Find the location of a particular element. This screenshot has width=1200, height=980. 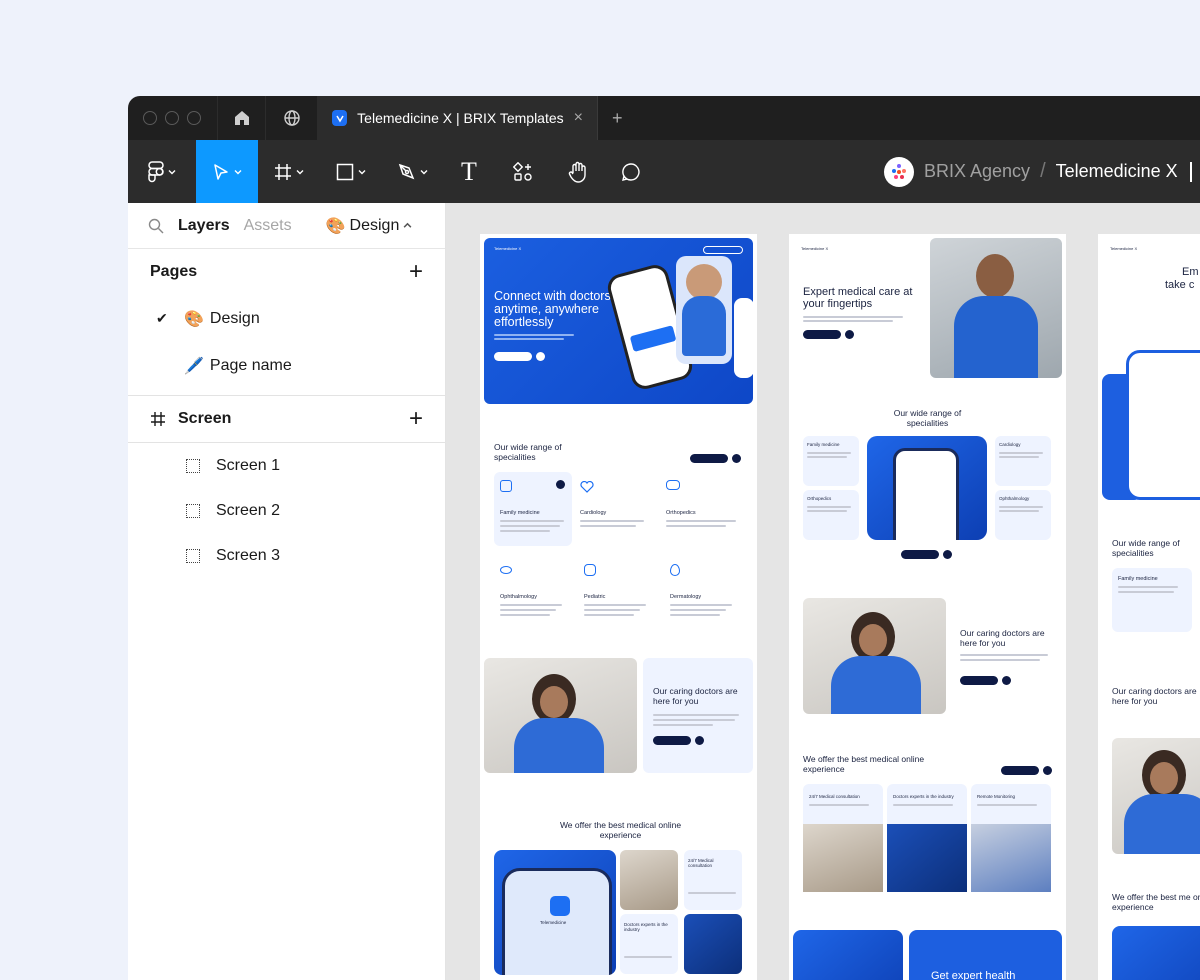

family-photo is located at coordinates (649, 880).